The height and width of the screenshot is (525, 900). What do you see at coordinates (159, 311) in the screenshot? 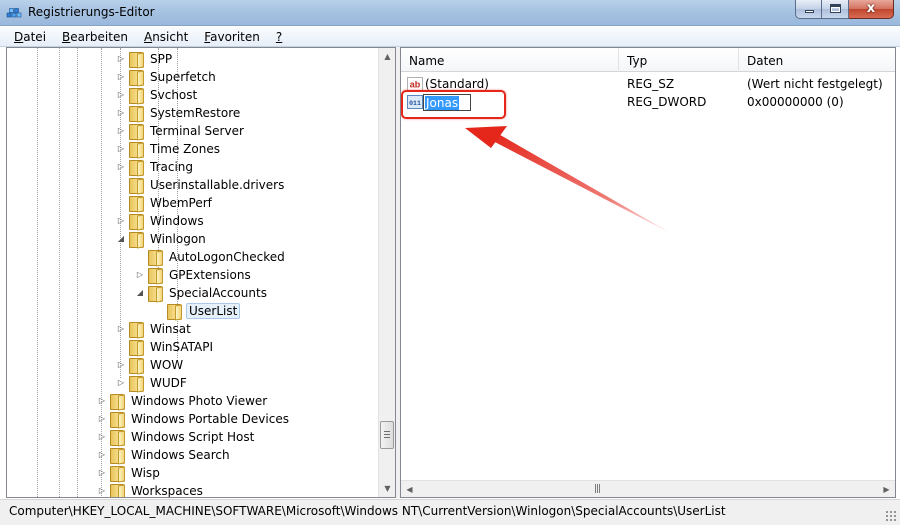
I see `no-expander` at bounding box center [159, 311].